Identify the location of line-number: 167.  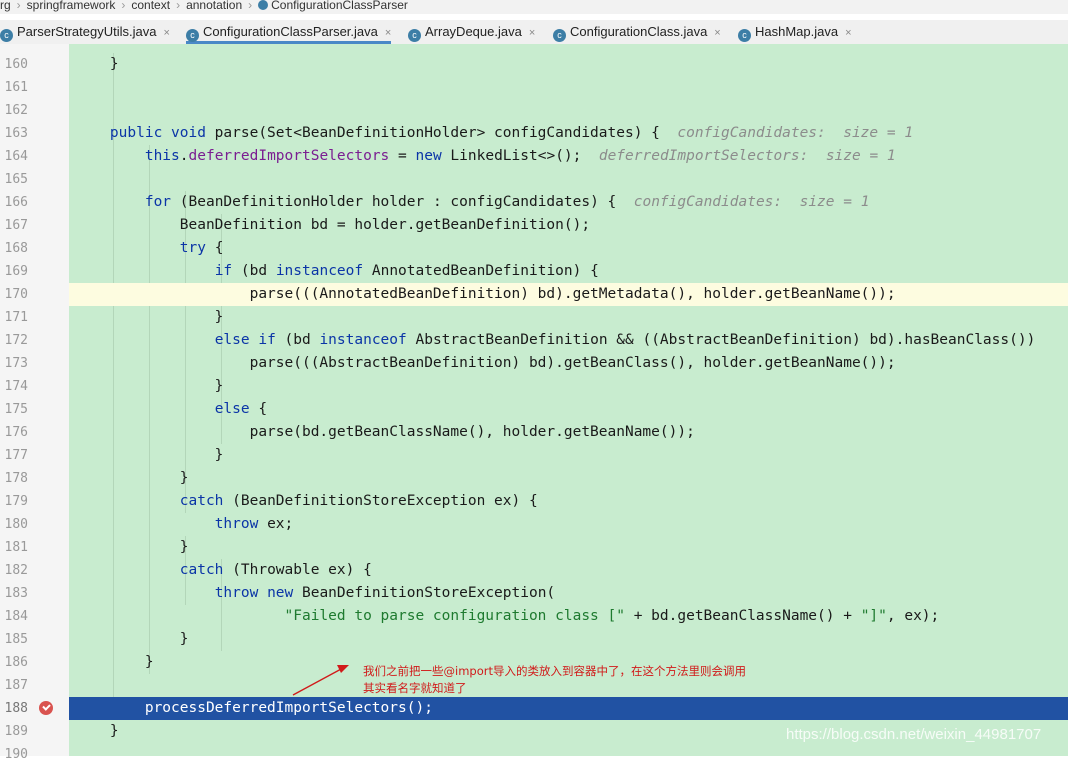
(14, 225).